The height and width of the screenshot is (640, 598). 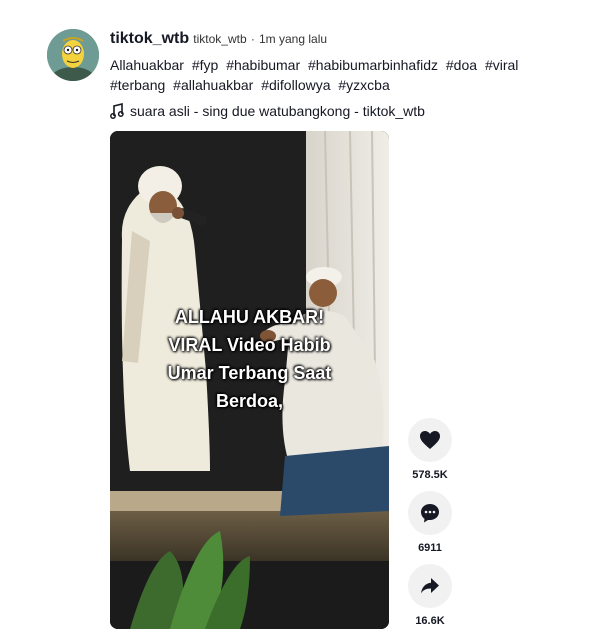 I want to click on overlay-line: ALLAHU AKBAR!, so click(x=249, y=317).